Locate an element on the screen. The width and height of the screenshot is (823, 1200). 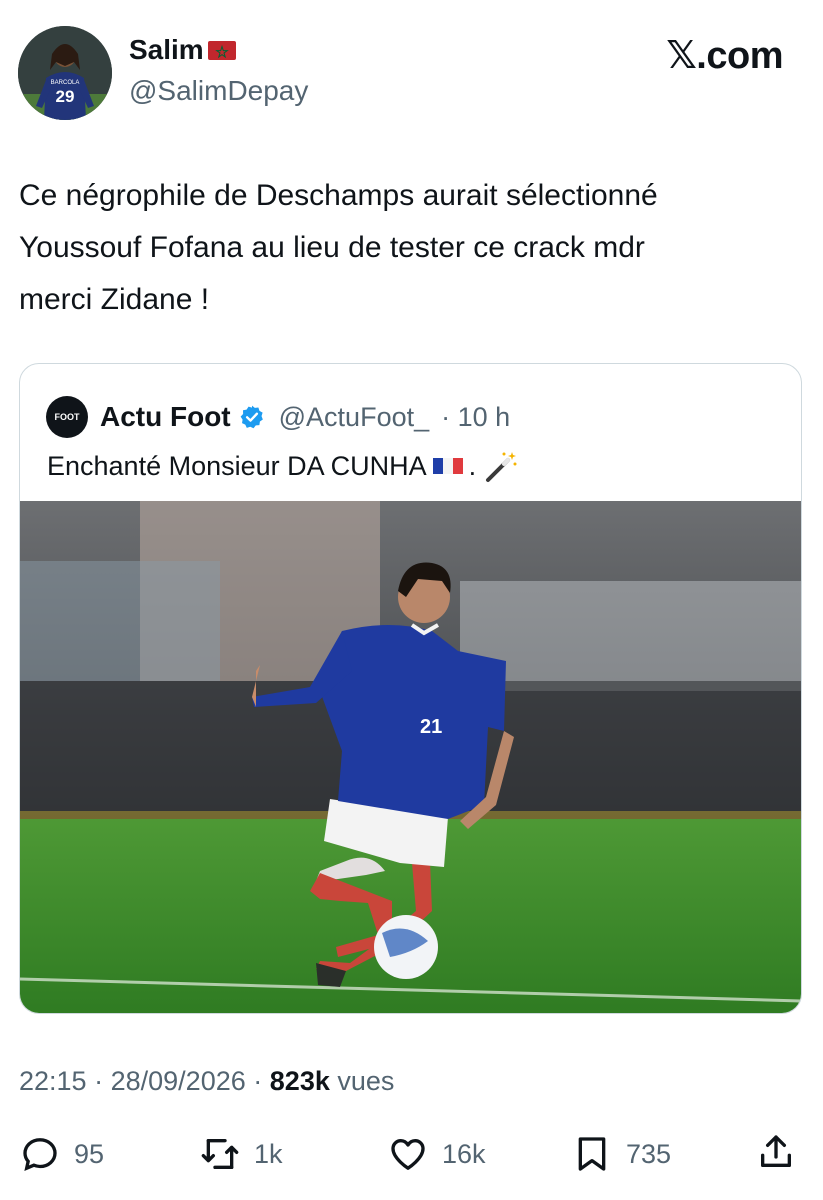
avatar-image: BARCOLA 29 is located at coordinates (65, 73).